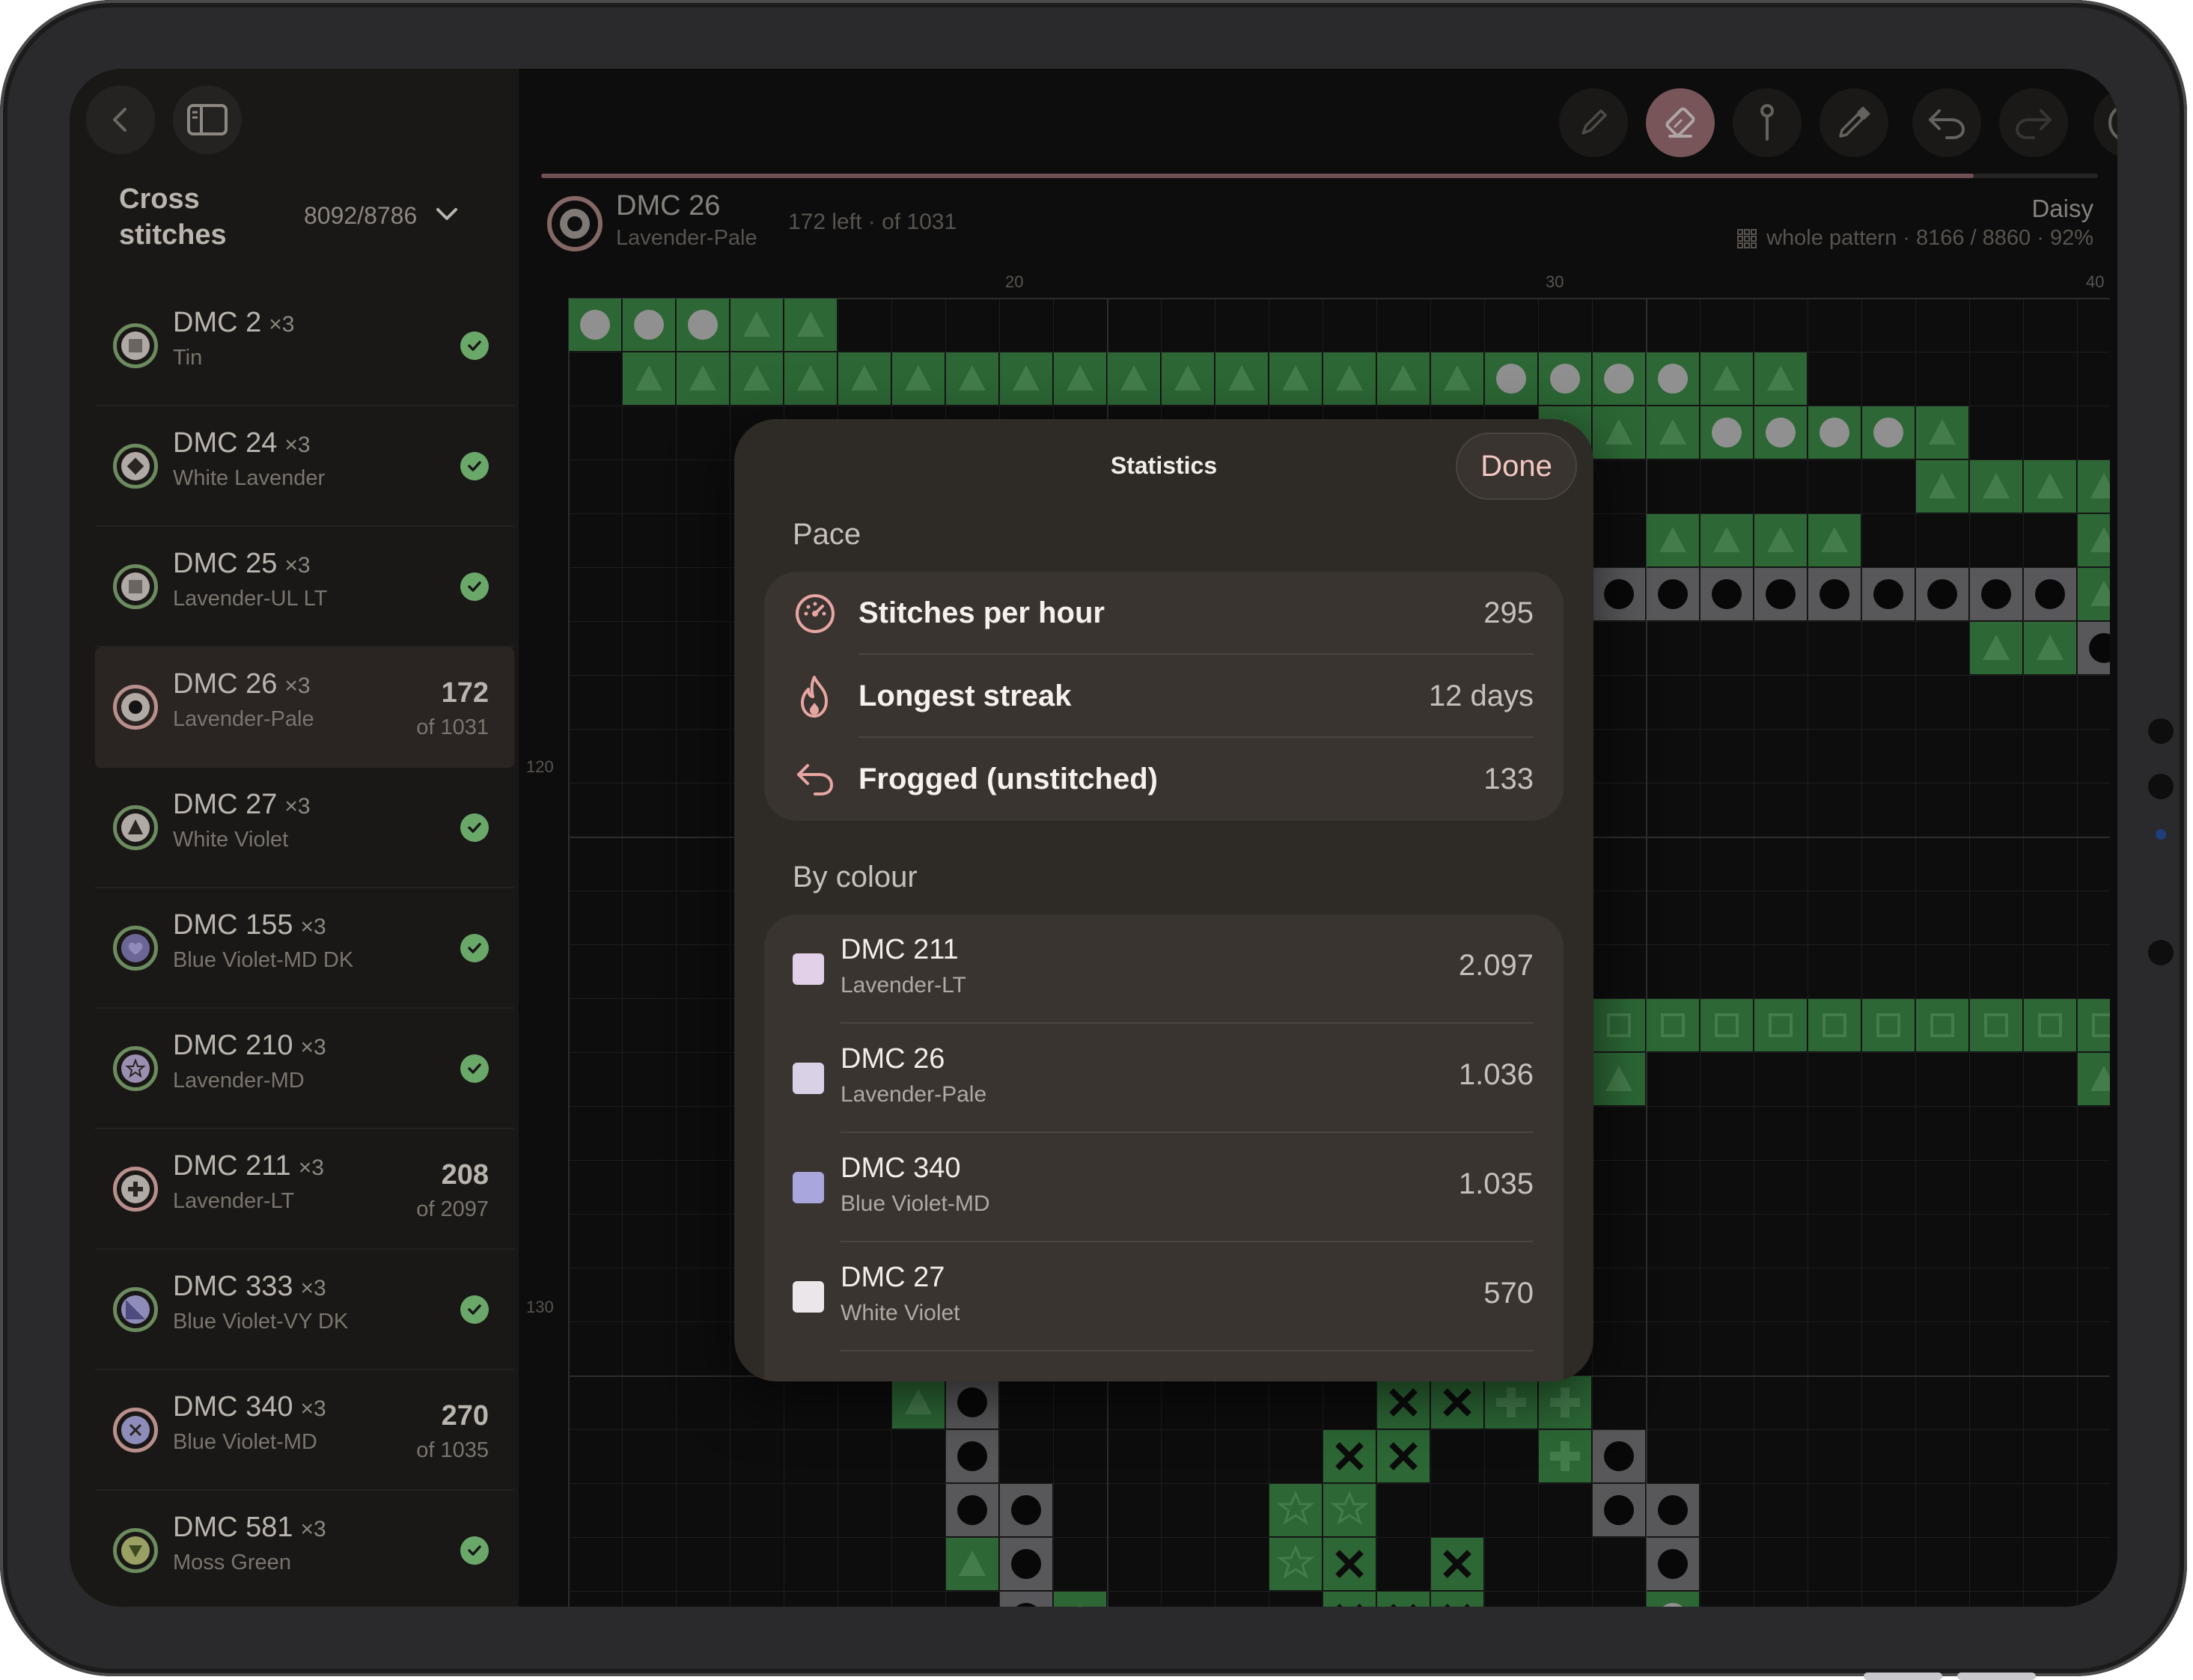 The width and height of the screenshot is (2193, 1680). I want to click on thread-item: DMC 24 ×3 White Lavender, so click(304, 466).